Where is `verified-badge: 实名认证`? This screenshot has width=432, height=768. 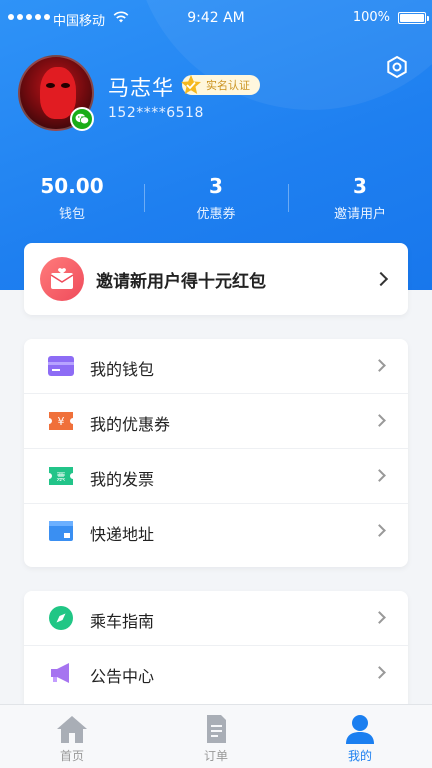
verified-badge: 实名认证 is located at coordinates (220, 85).